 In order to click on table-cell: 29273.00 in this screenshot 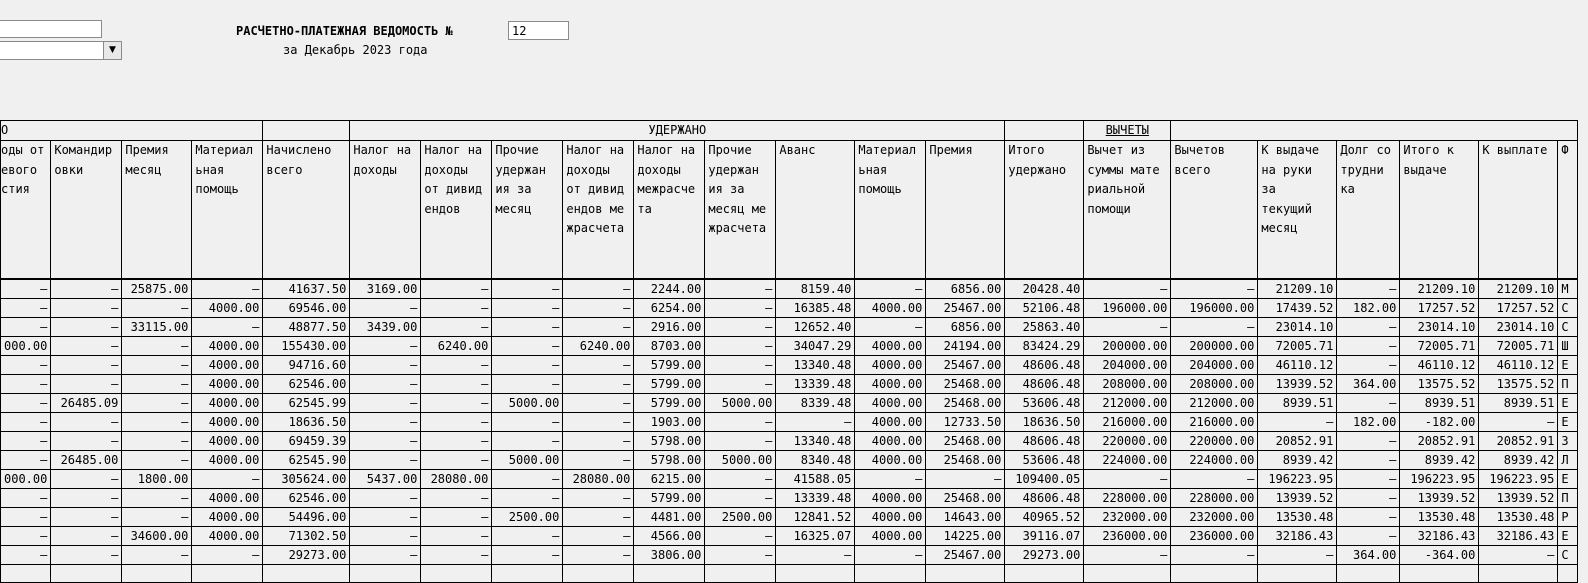, I will do `click(1044, 555)`.